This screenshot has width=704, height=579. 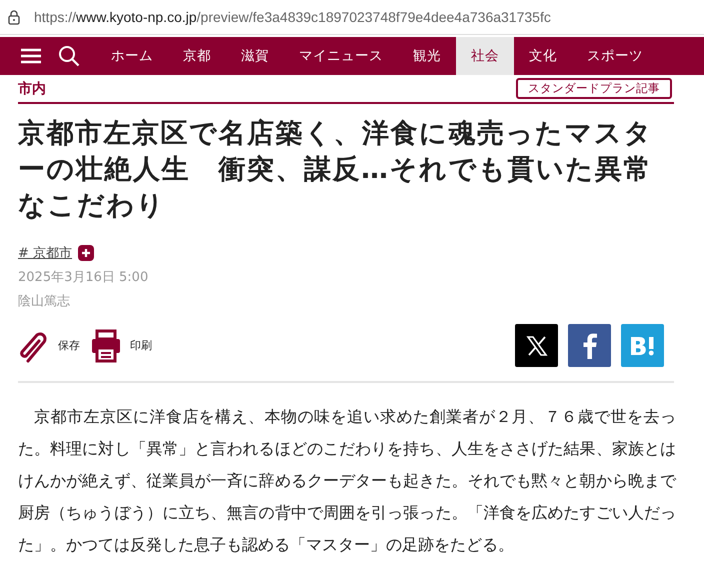 I want to click on nav-tab: ホーム, so click(x=132, y=56).